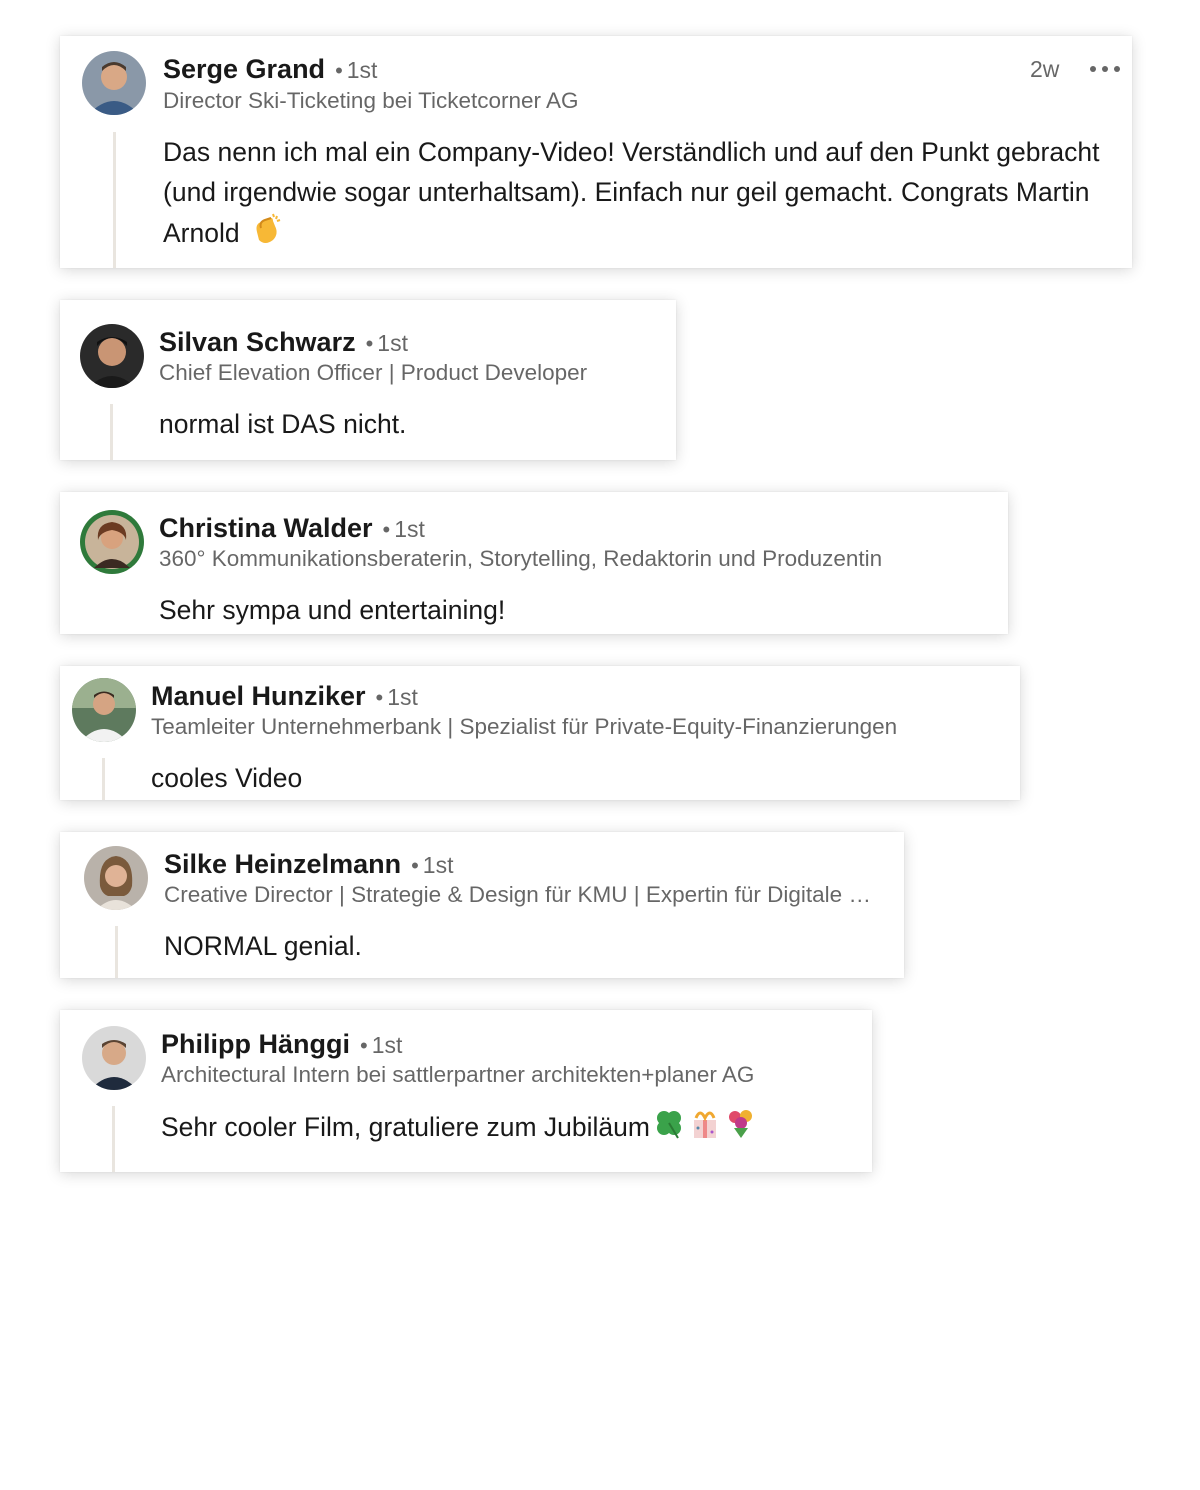 The height and width of the screenshot is (1490, 1200). I want to click on confetti-gift-icon, so click(705, 1128).